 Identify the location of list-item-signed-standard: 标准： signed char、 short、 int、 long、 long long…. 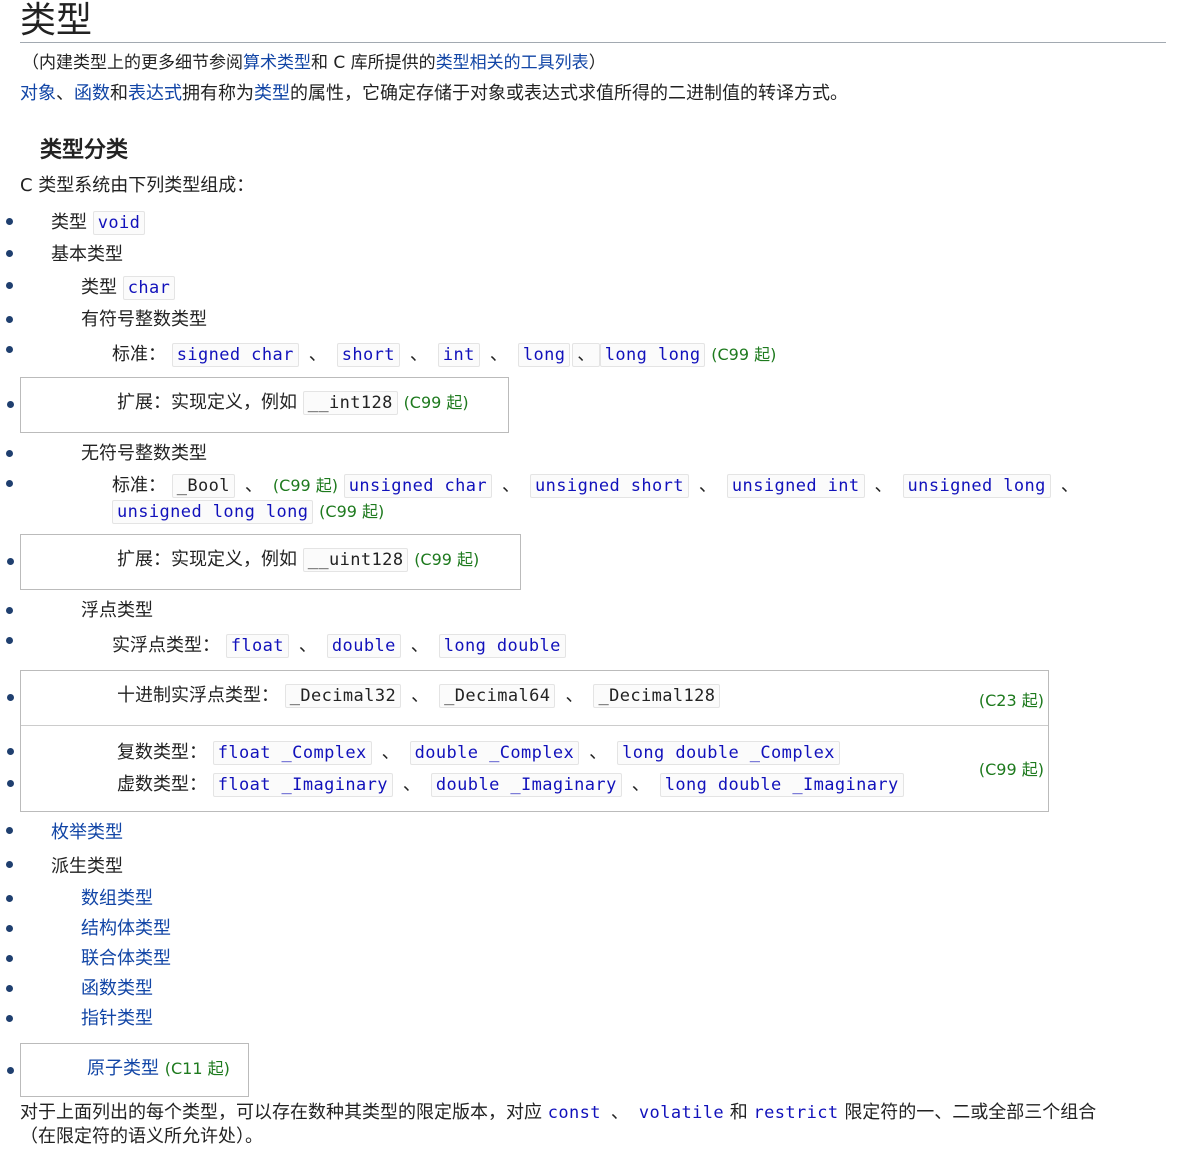
(586, 355).